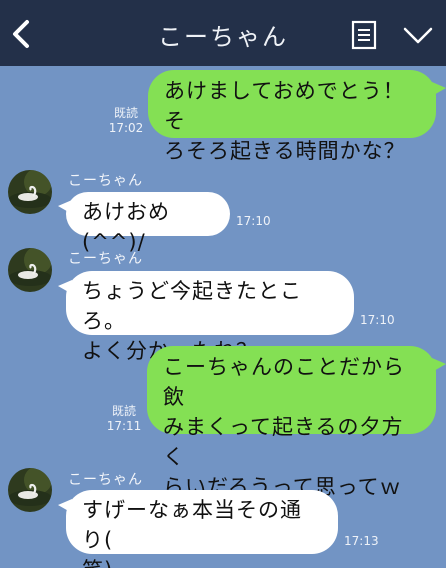  Describe the element at coordinates (285, 151) in the screenshot. I see `message-text: ろそろ起きる時間かな？` at that location.